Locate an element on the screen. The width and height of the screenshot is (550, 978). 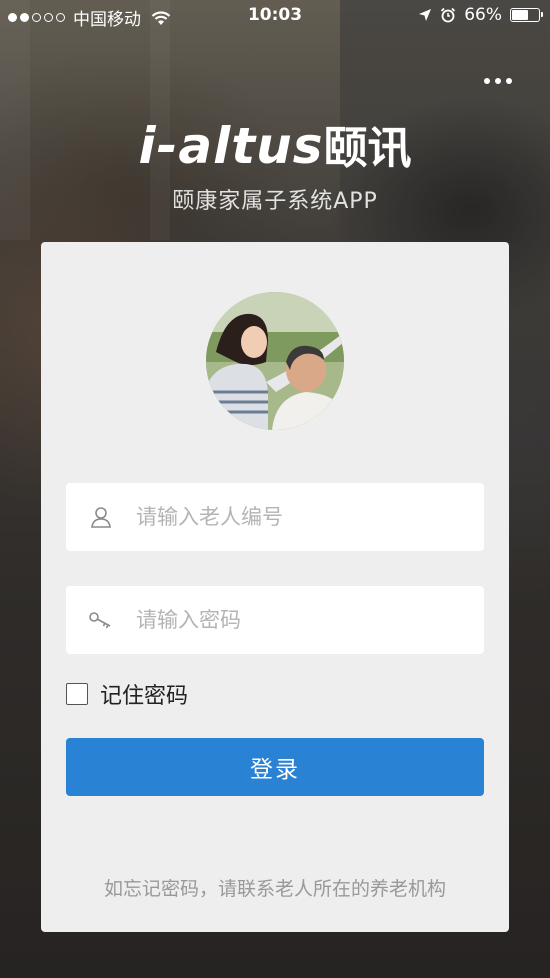
password-input is located at coordinates (296, 620).